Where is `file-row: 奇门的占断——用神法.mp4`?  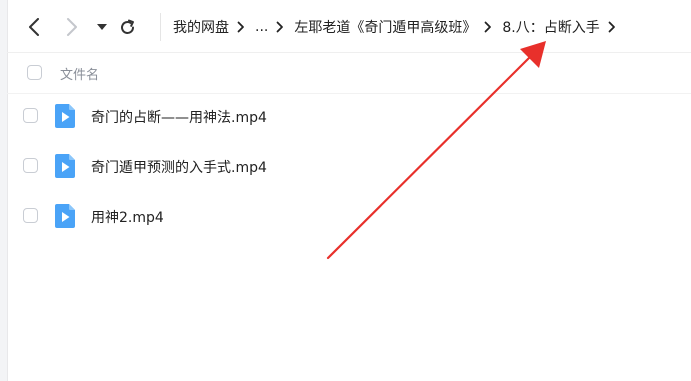
file-row: 奇门的占断——用神法.mp4 is located at coordinates (349, 116).